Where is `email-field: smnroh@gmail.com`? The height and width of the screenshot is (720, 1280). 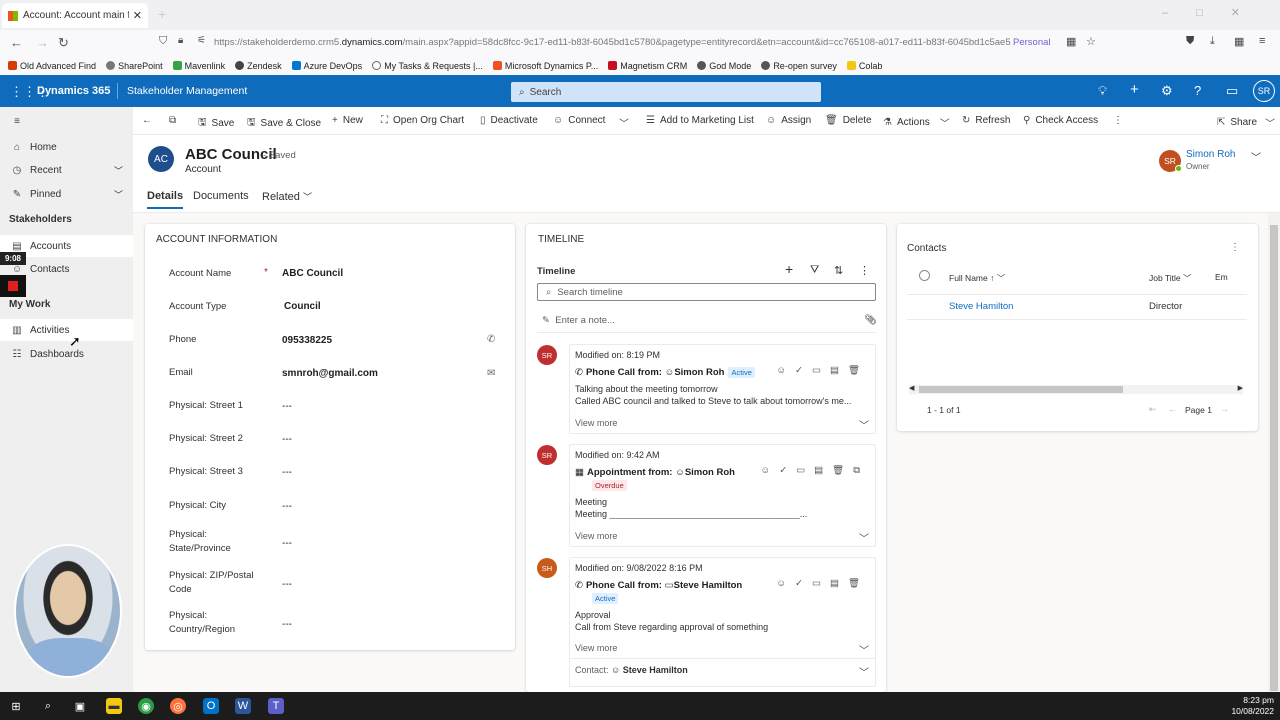
email-field: smnroh@gmail.com is located at coordinates (330, 373).